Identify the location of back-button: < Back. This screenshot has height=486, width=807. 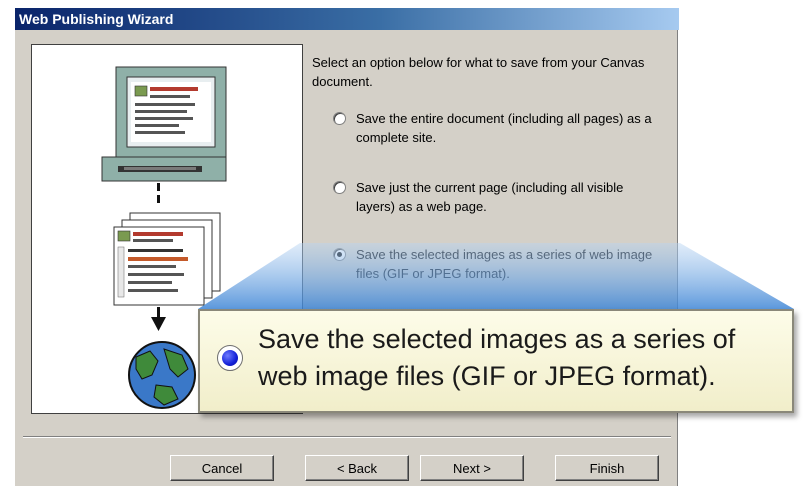
(357, 468).